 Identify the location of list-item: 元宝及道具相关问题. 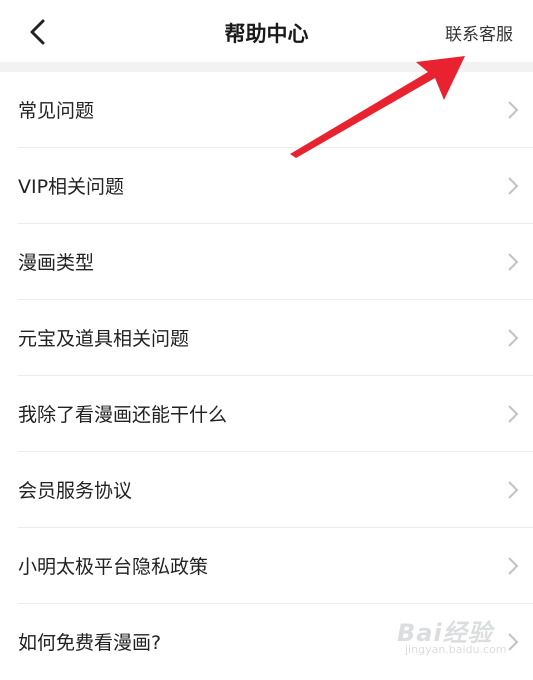
(266, 338).